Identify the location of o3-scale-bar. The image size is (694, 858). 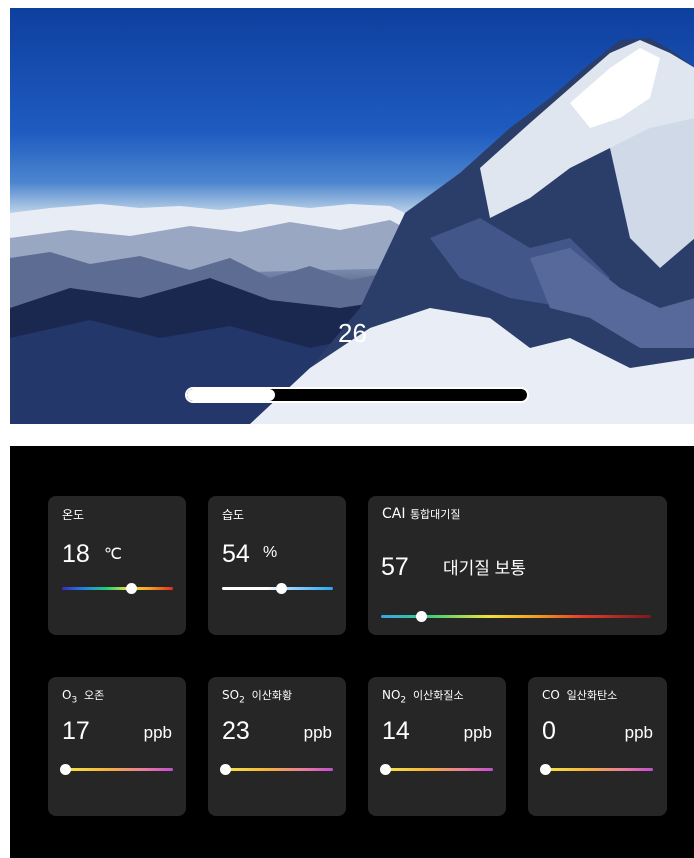
(117, 769).